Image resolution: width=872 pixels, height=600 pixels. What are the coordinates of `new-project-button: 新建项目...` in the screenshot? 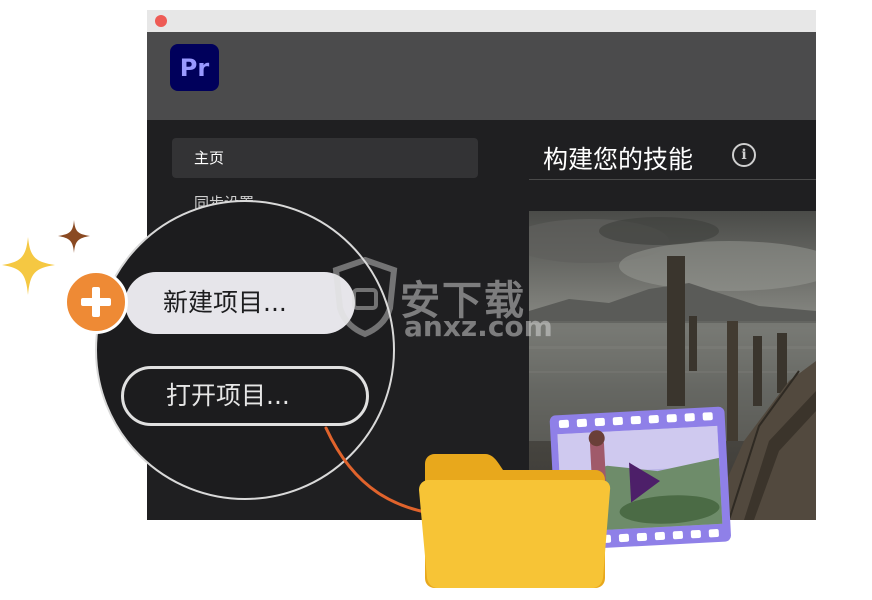 It's located at (240, 303).